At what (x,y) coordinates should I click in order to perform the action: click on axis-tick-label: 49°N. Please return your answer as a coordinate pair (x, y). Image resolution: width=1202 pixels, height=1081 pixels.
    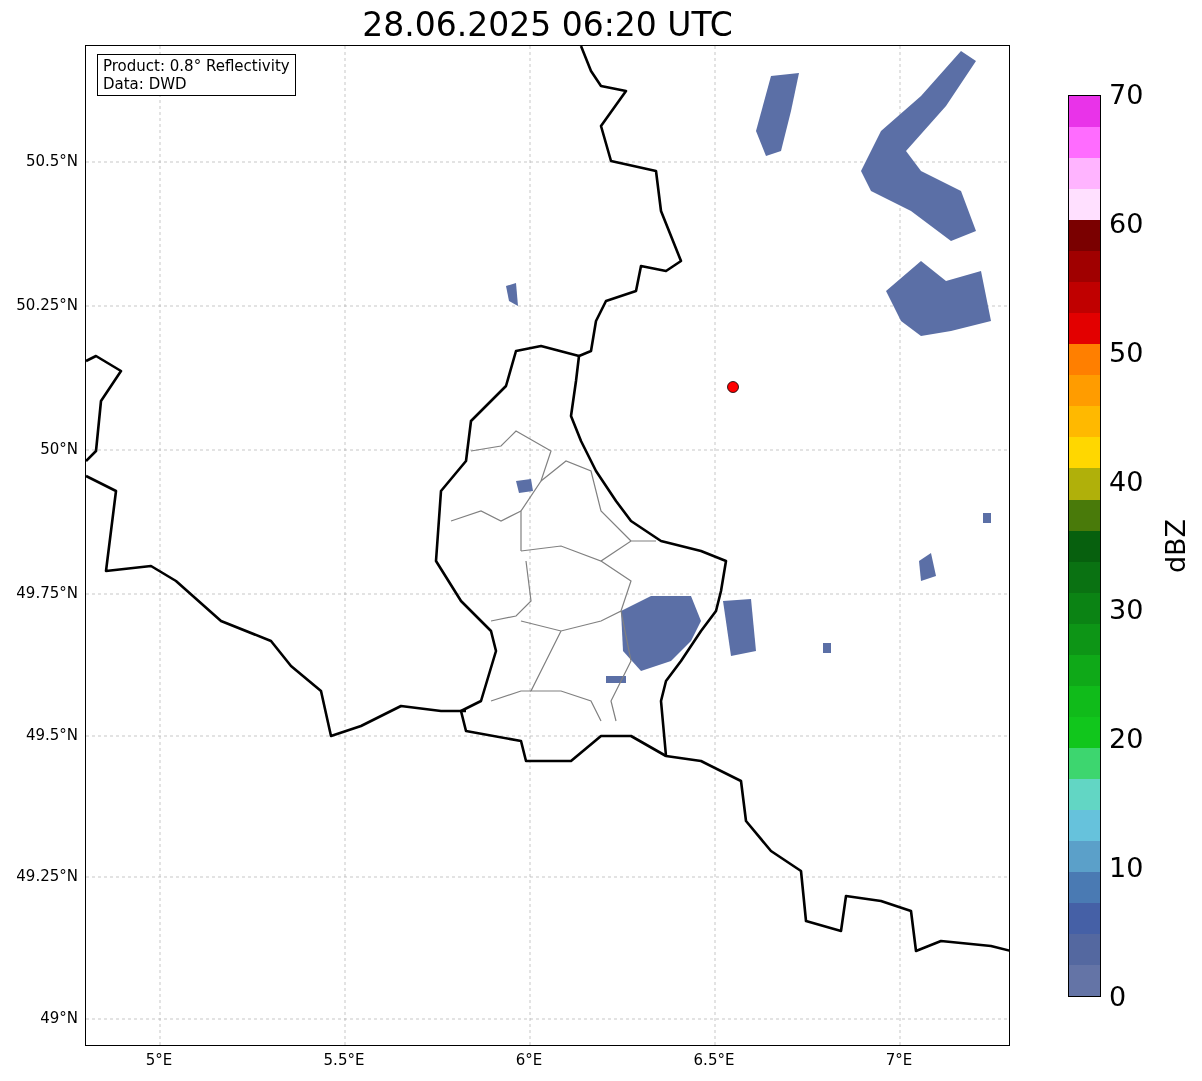
    Looking at the image, I should click on (59, 1018).